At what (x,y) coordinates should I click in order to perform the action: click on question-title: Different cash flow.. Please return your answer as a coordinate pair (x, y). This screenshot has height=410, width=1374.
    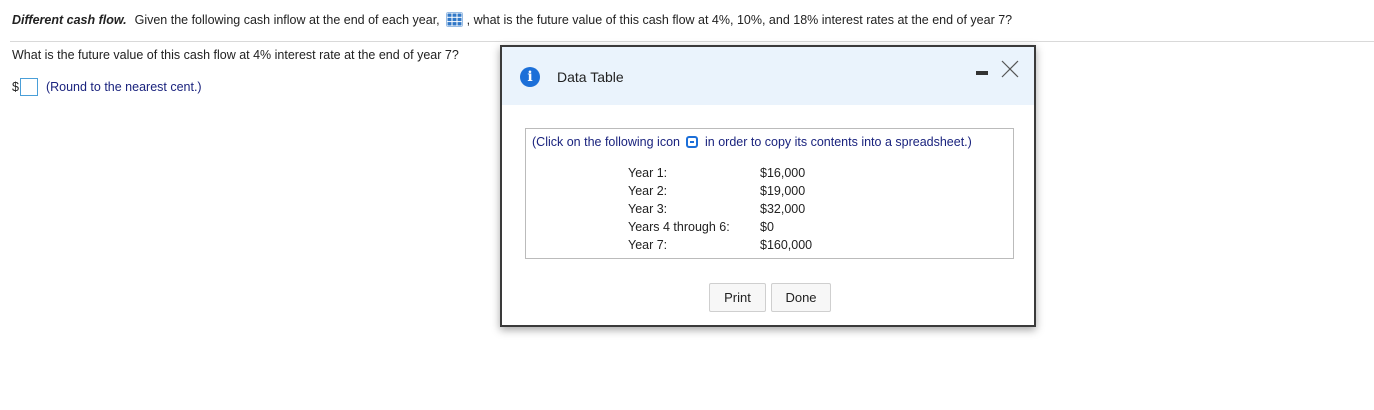
    Looking at the image, I should click on (69, 19).